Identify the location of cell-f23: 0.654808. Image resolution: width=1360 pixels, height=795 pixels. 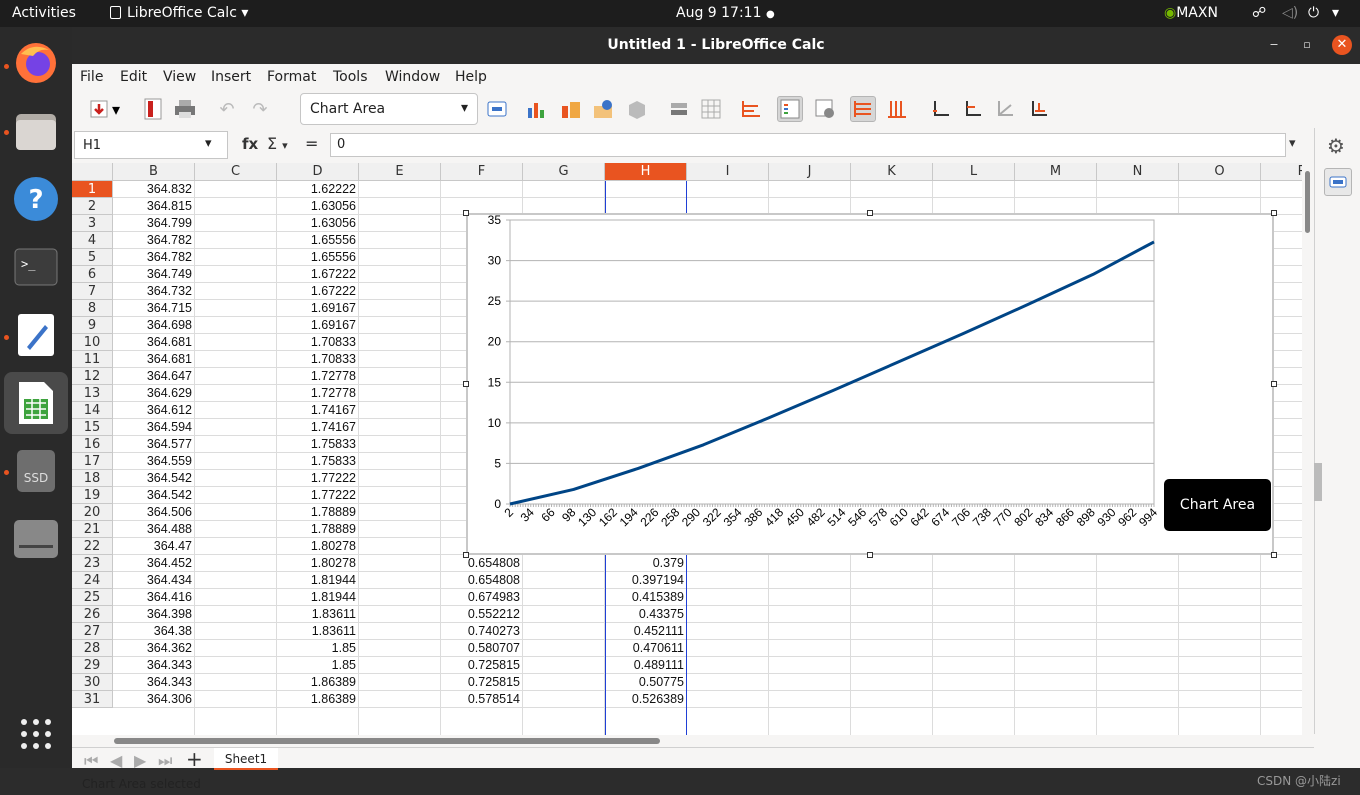
(482, 563).